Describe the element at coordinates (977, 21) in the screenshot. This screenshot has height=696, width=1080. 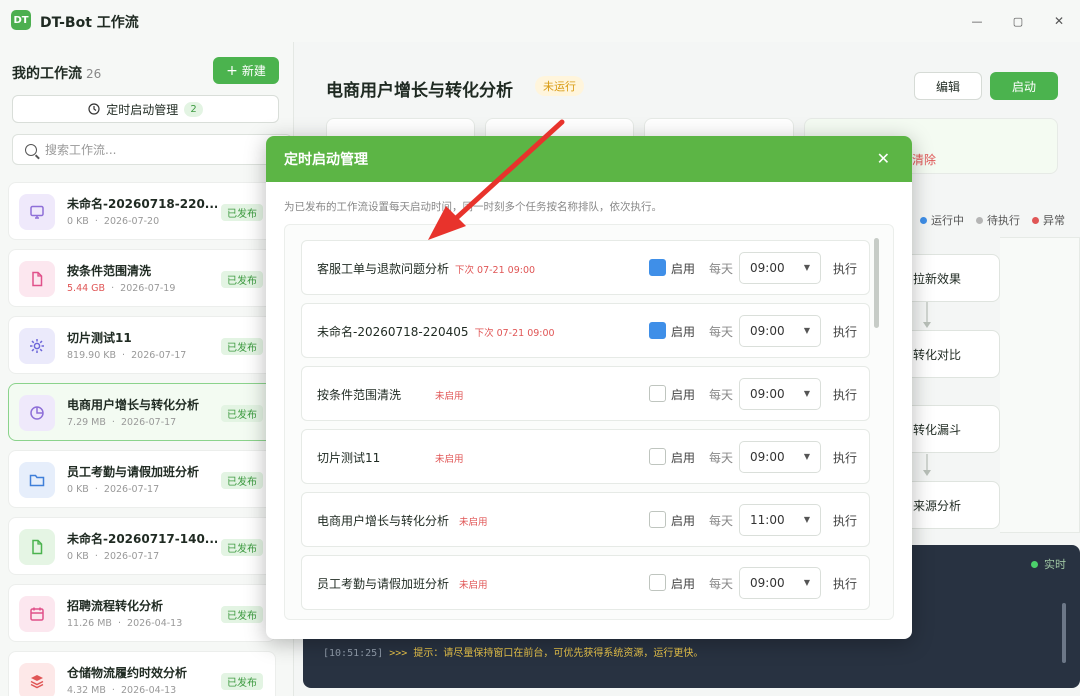
I see `minimize-button: —` at that location.